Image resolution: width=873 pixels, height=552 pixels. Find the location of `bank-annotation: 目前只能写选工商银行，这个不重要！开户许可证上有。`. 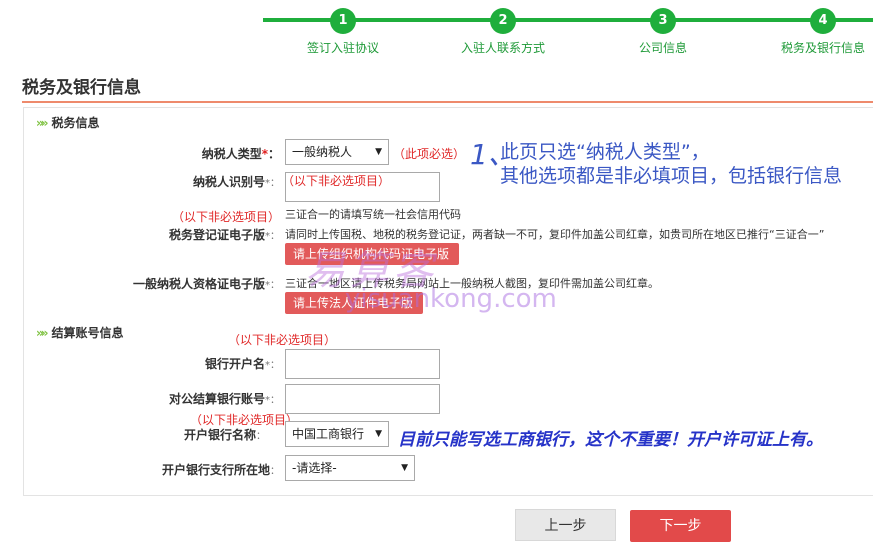

bank-annotation: 目前只能写选工商银行，这个不重要！开户许可证上有。 is located at coordinates (610, 440).